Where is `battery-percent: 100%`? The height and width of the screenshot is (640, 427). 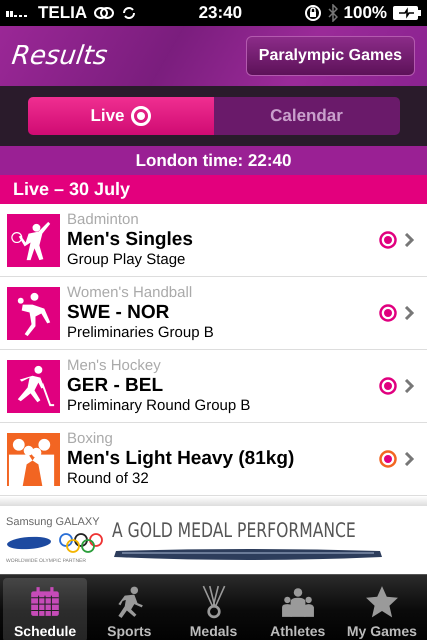
battery-percent: 100% is located at coordinates (366, 13).